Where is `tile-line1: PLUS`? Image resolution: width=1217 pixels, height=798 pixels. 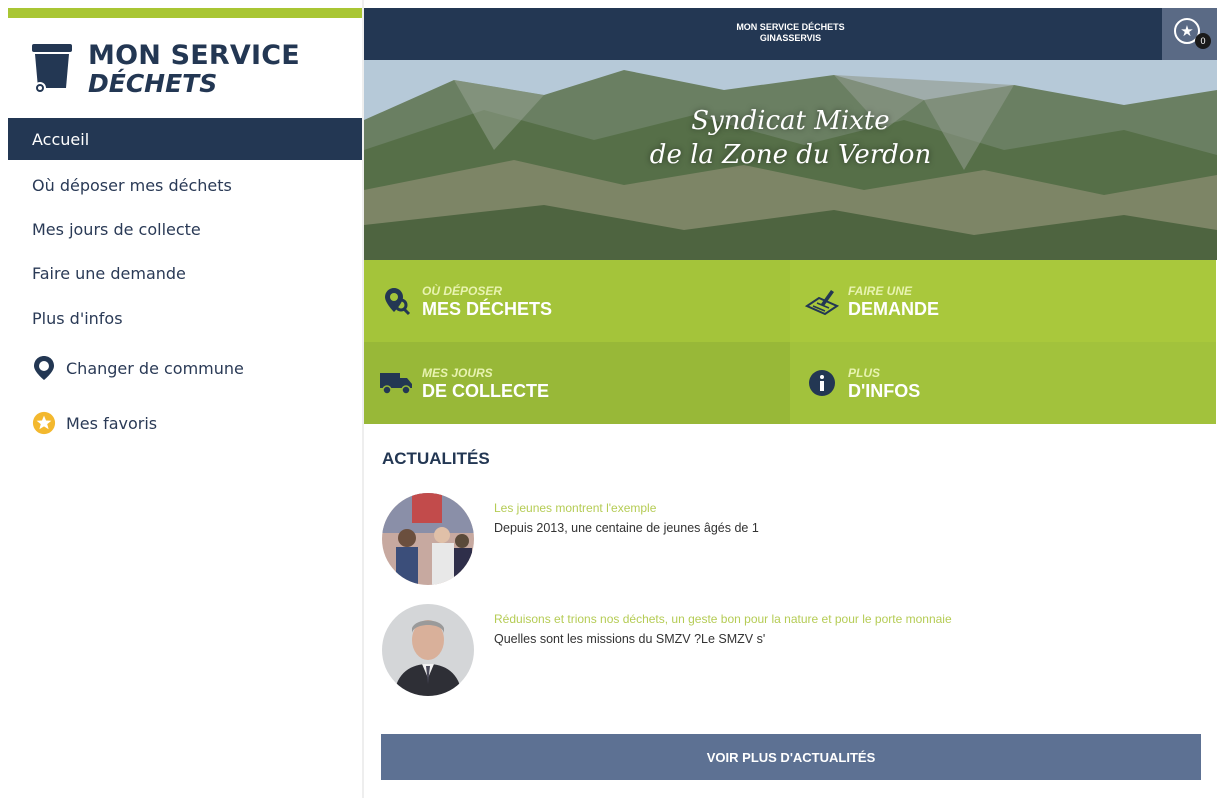
tile-line1: PLUS is located at coordinates (864, 372).